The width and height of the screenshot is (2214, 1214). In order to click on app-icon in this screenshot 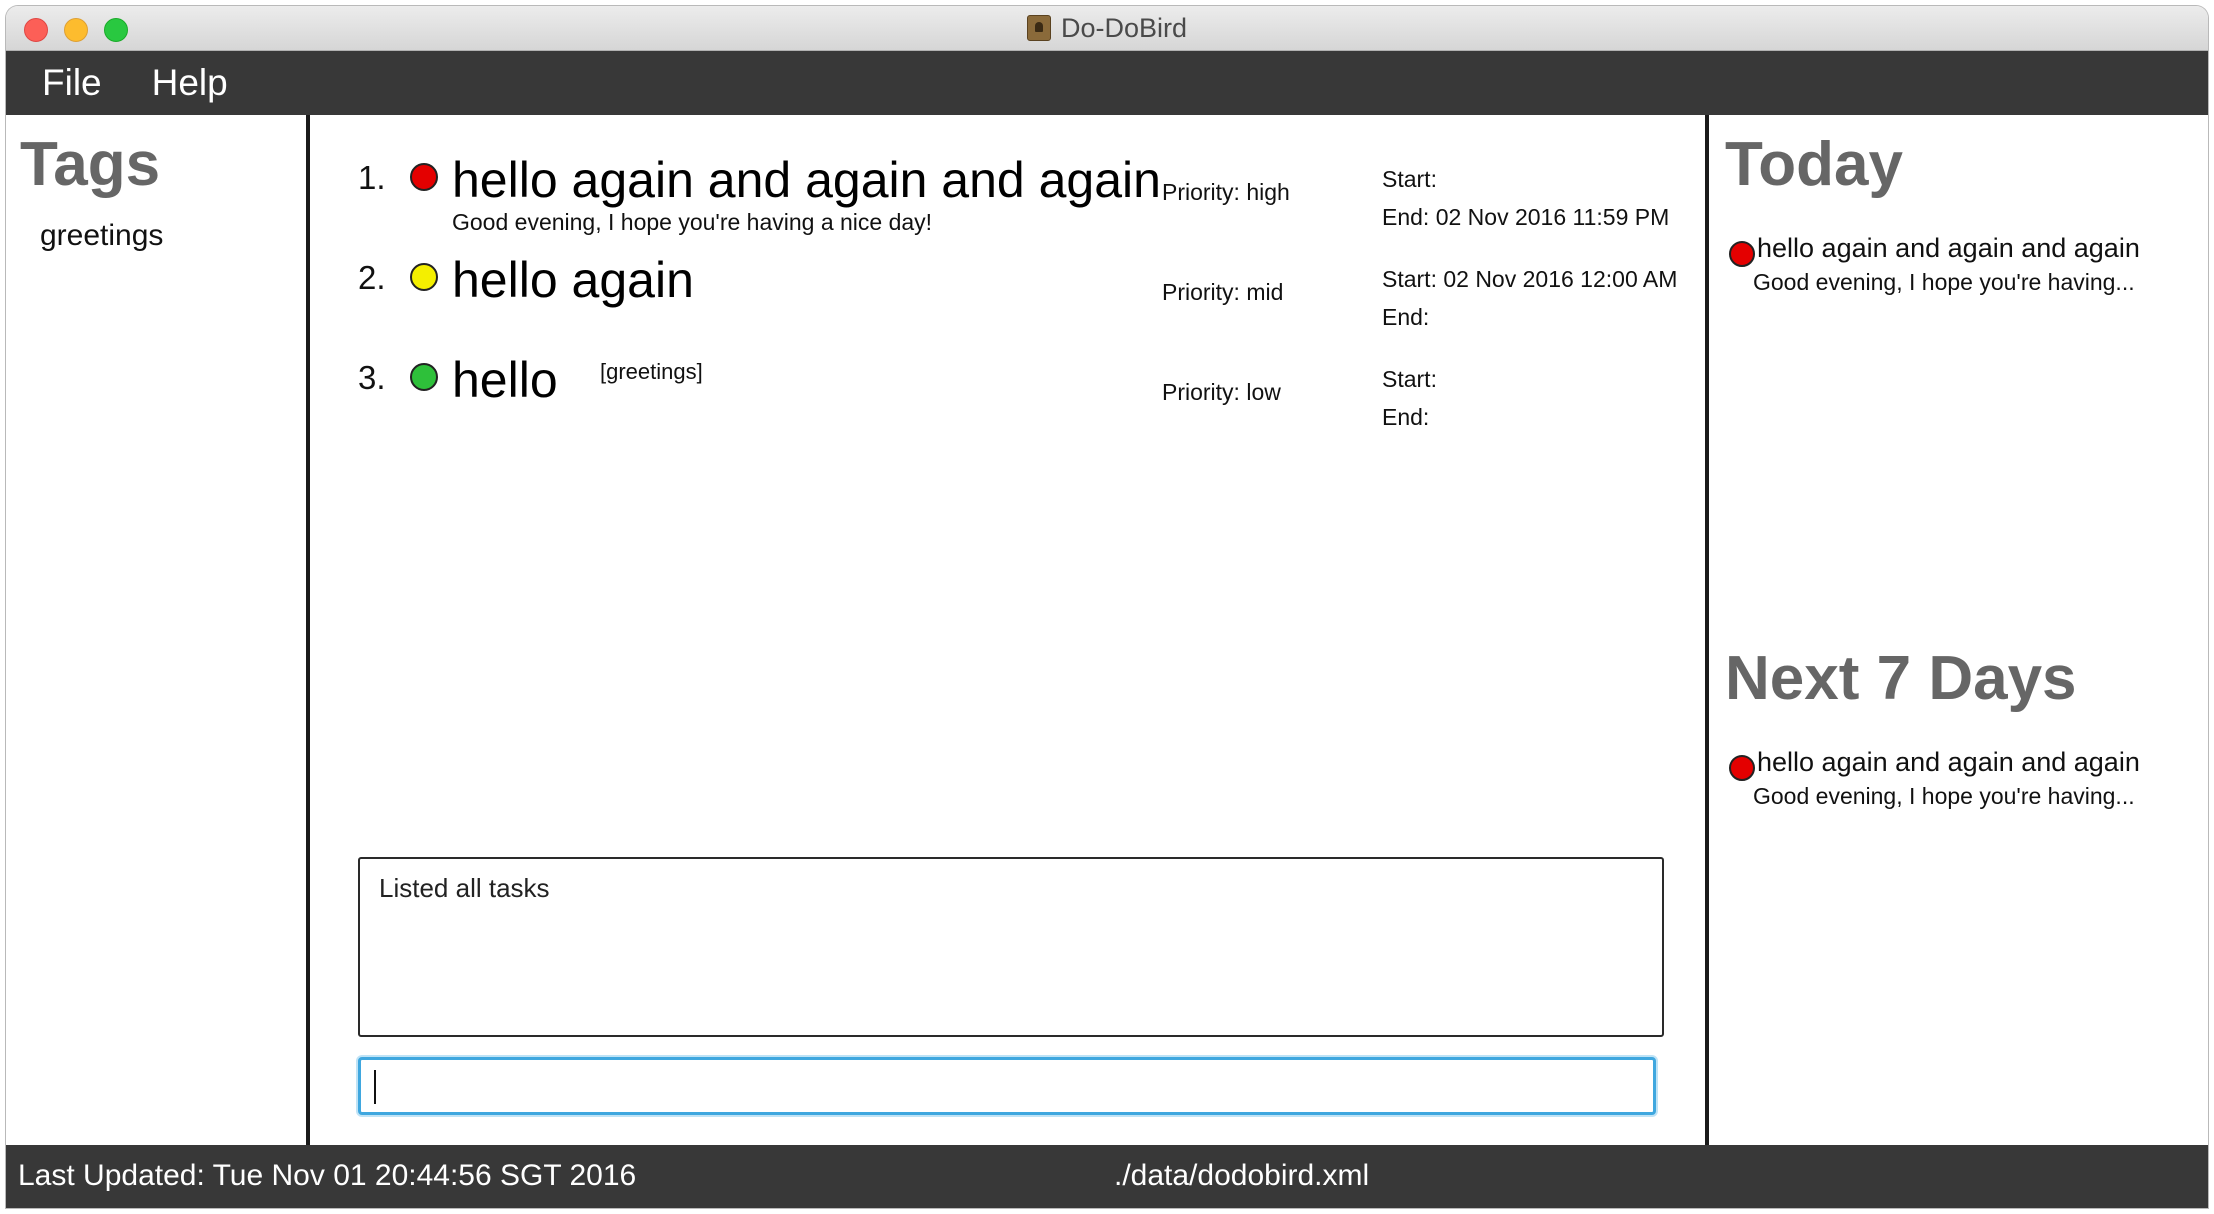, I will do `click(1038, 28)`.